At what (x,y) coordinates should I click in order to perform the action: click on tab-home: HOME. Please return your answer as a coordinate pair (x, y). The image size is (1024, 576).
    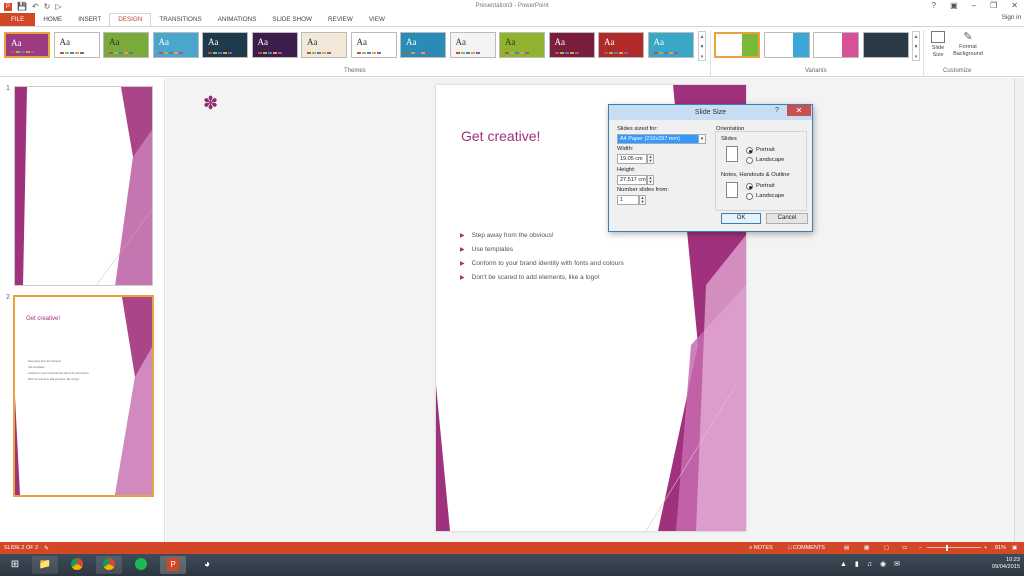
    Looking at the image, I should click on (52, 19).